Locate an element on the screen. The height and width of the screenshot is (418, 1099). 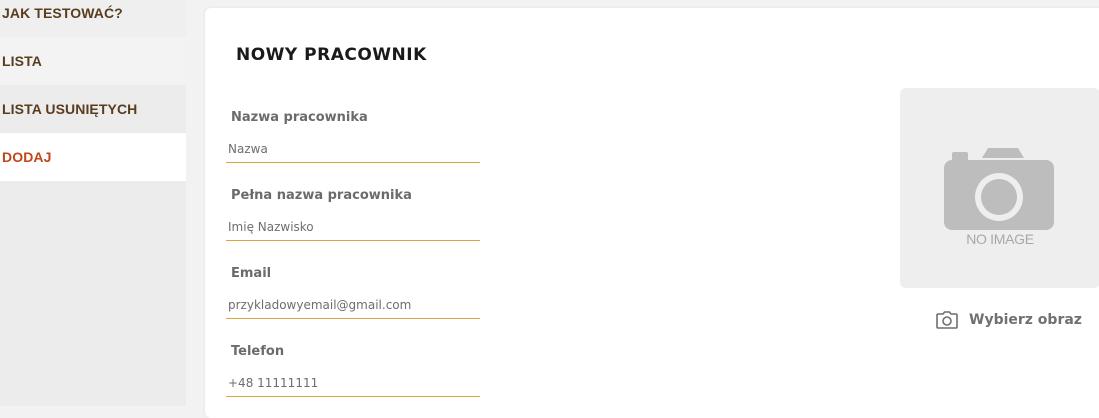
sidebar-item-dodaj: DODAJ is located at coordinates (93, 157).